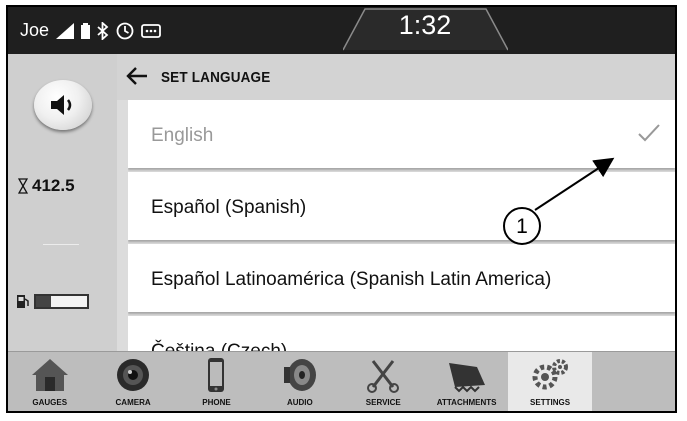  Describe the element at coordinates (23, 186) in the screenshot. I see `hourglass-icon` at that location.